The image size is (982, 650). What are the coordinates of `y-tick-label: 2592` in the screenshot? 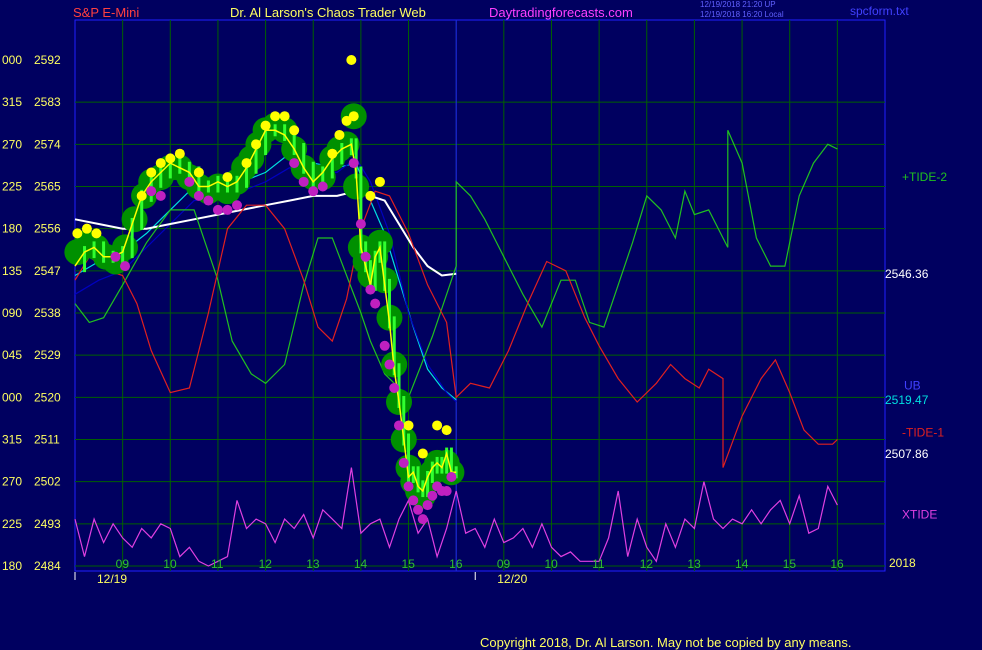 It's located at (47, 60).